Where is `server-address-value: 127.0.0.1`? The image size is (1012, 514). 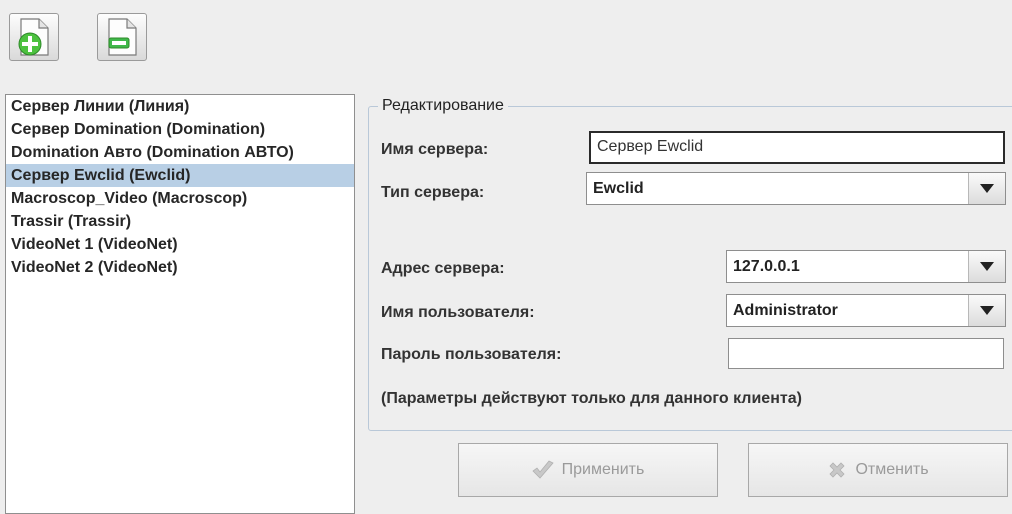 server-address-value: 127.0.0.1 is located at coordinates (766, 266).